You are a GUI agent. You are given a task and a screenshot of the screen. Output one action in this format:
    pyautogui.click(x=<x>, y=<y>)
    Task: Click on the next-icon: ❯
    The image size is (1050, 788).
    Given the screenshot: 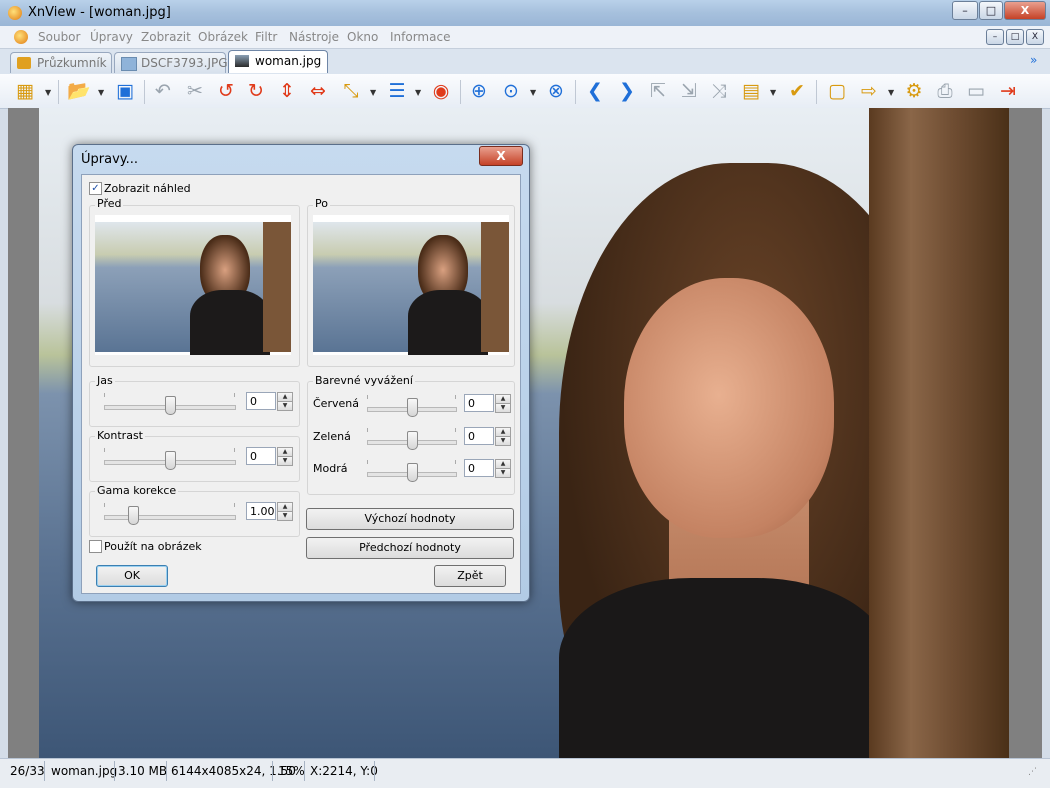 What is the action you would take?
    pyautogui.click(x=627, y=91)
    